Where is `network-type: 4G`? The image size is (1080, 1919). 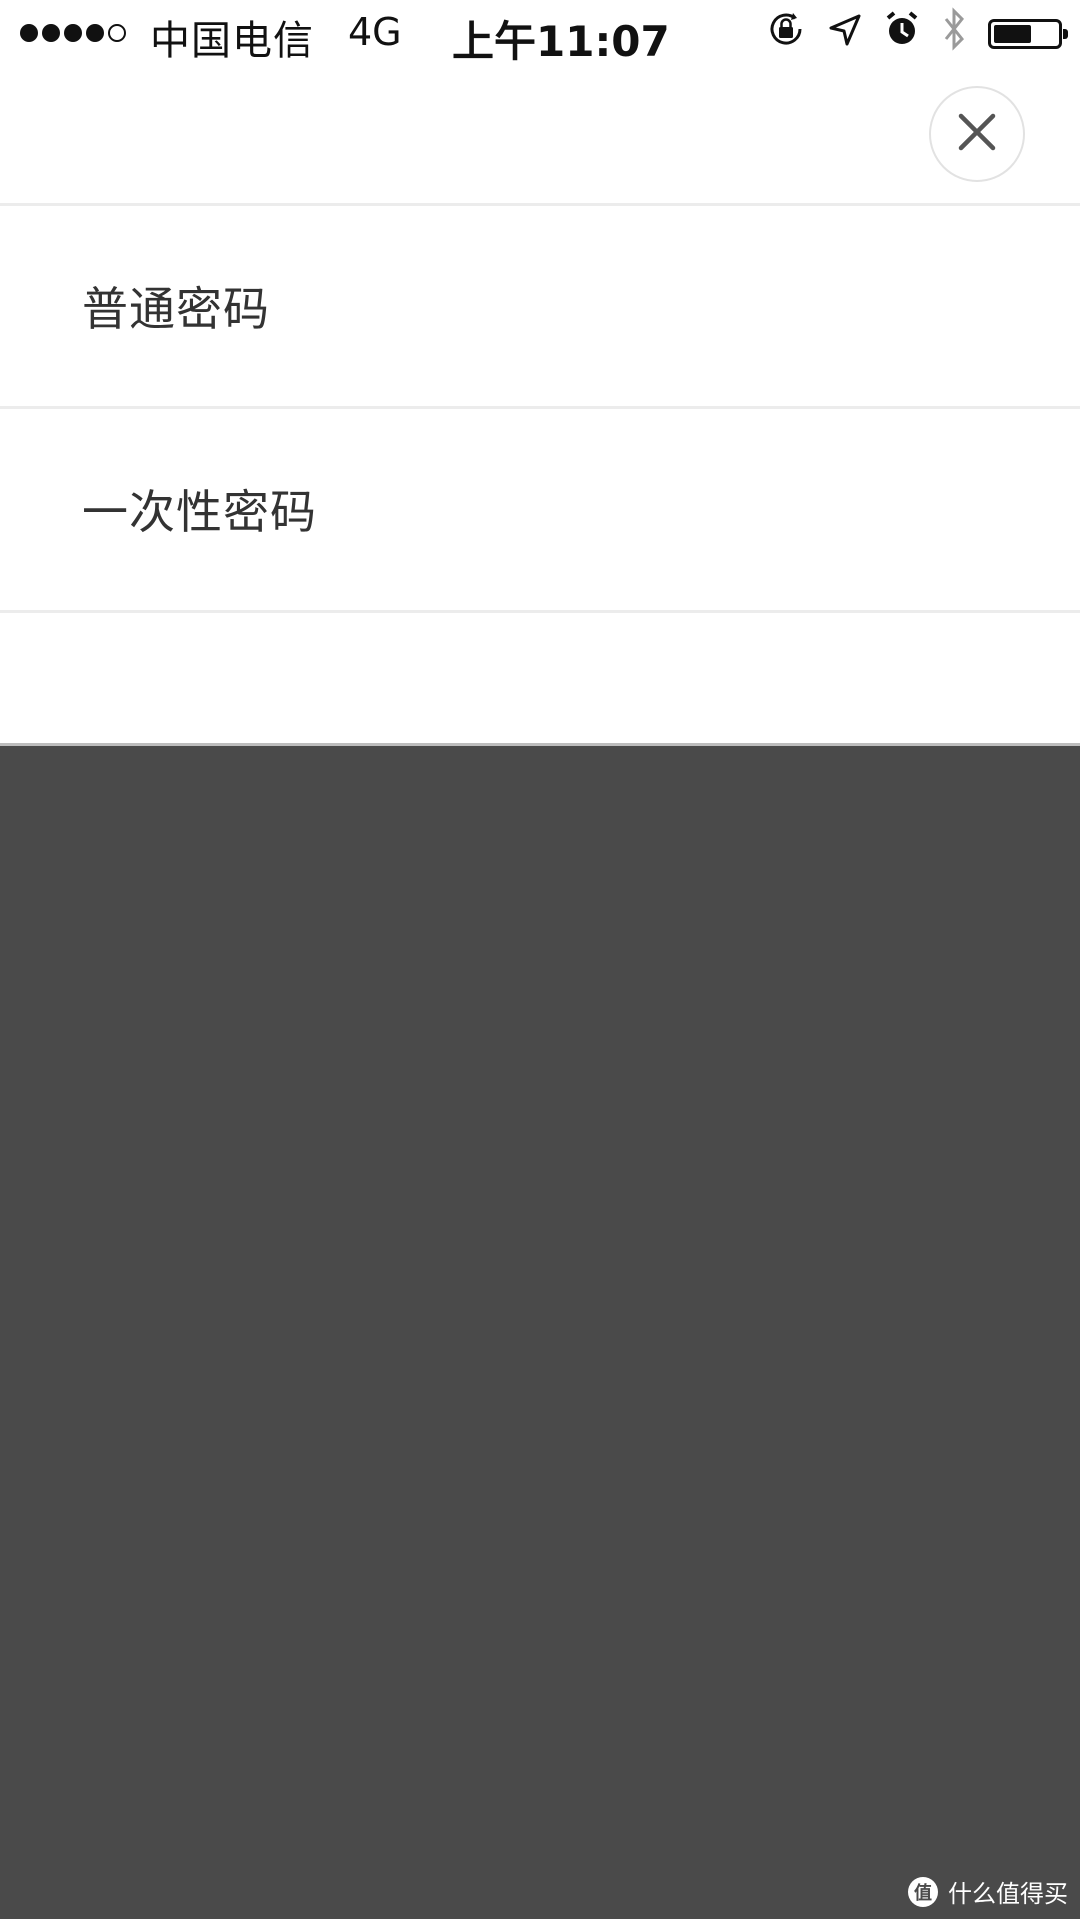 network-type: 4G is located at coordinates (375, 32).